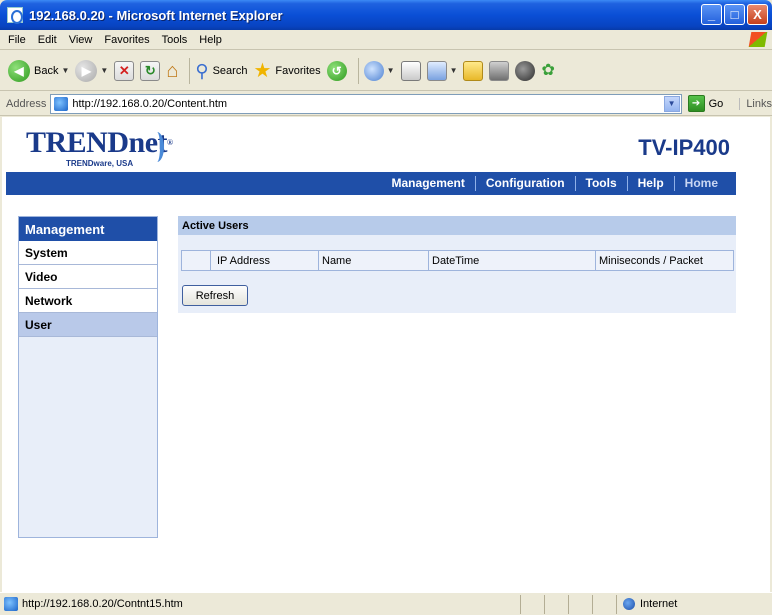 This screenshot has height=615, width=772. I want to click on refresh-icon: ↻, so click(150, 70).